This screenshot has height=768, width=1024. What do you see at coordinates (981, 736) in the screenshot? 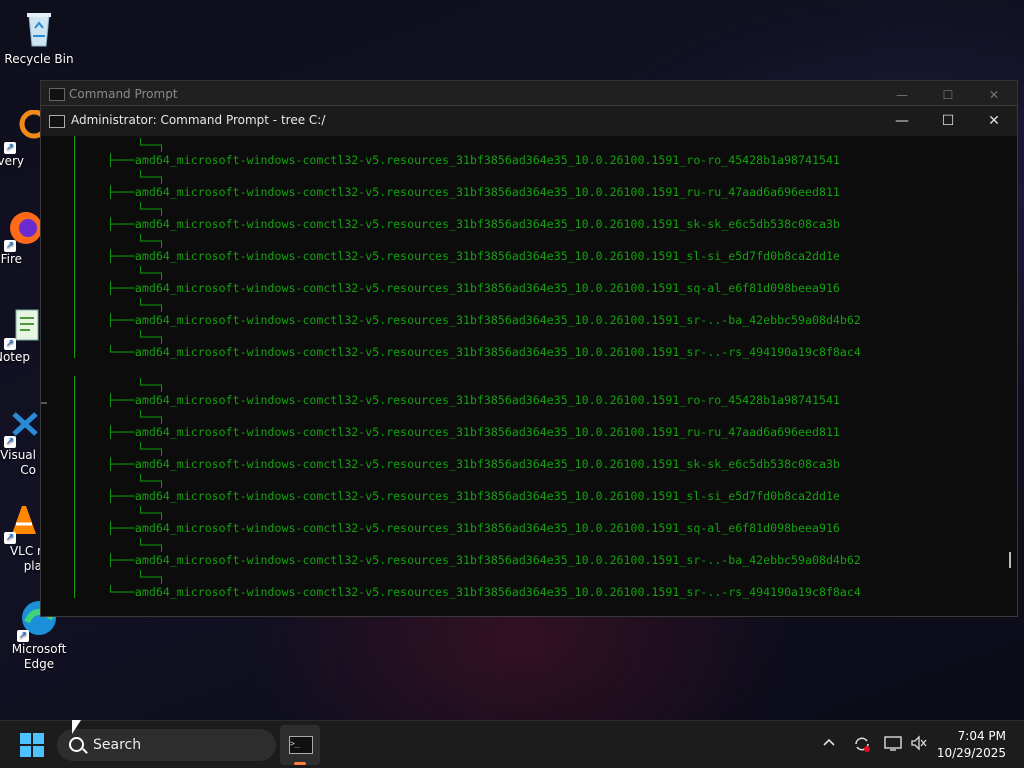
I see `clock-time: 7:04 PM` at bounding box center [981, 736].